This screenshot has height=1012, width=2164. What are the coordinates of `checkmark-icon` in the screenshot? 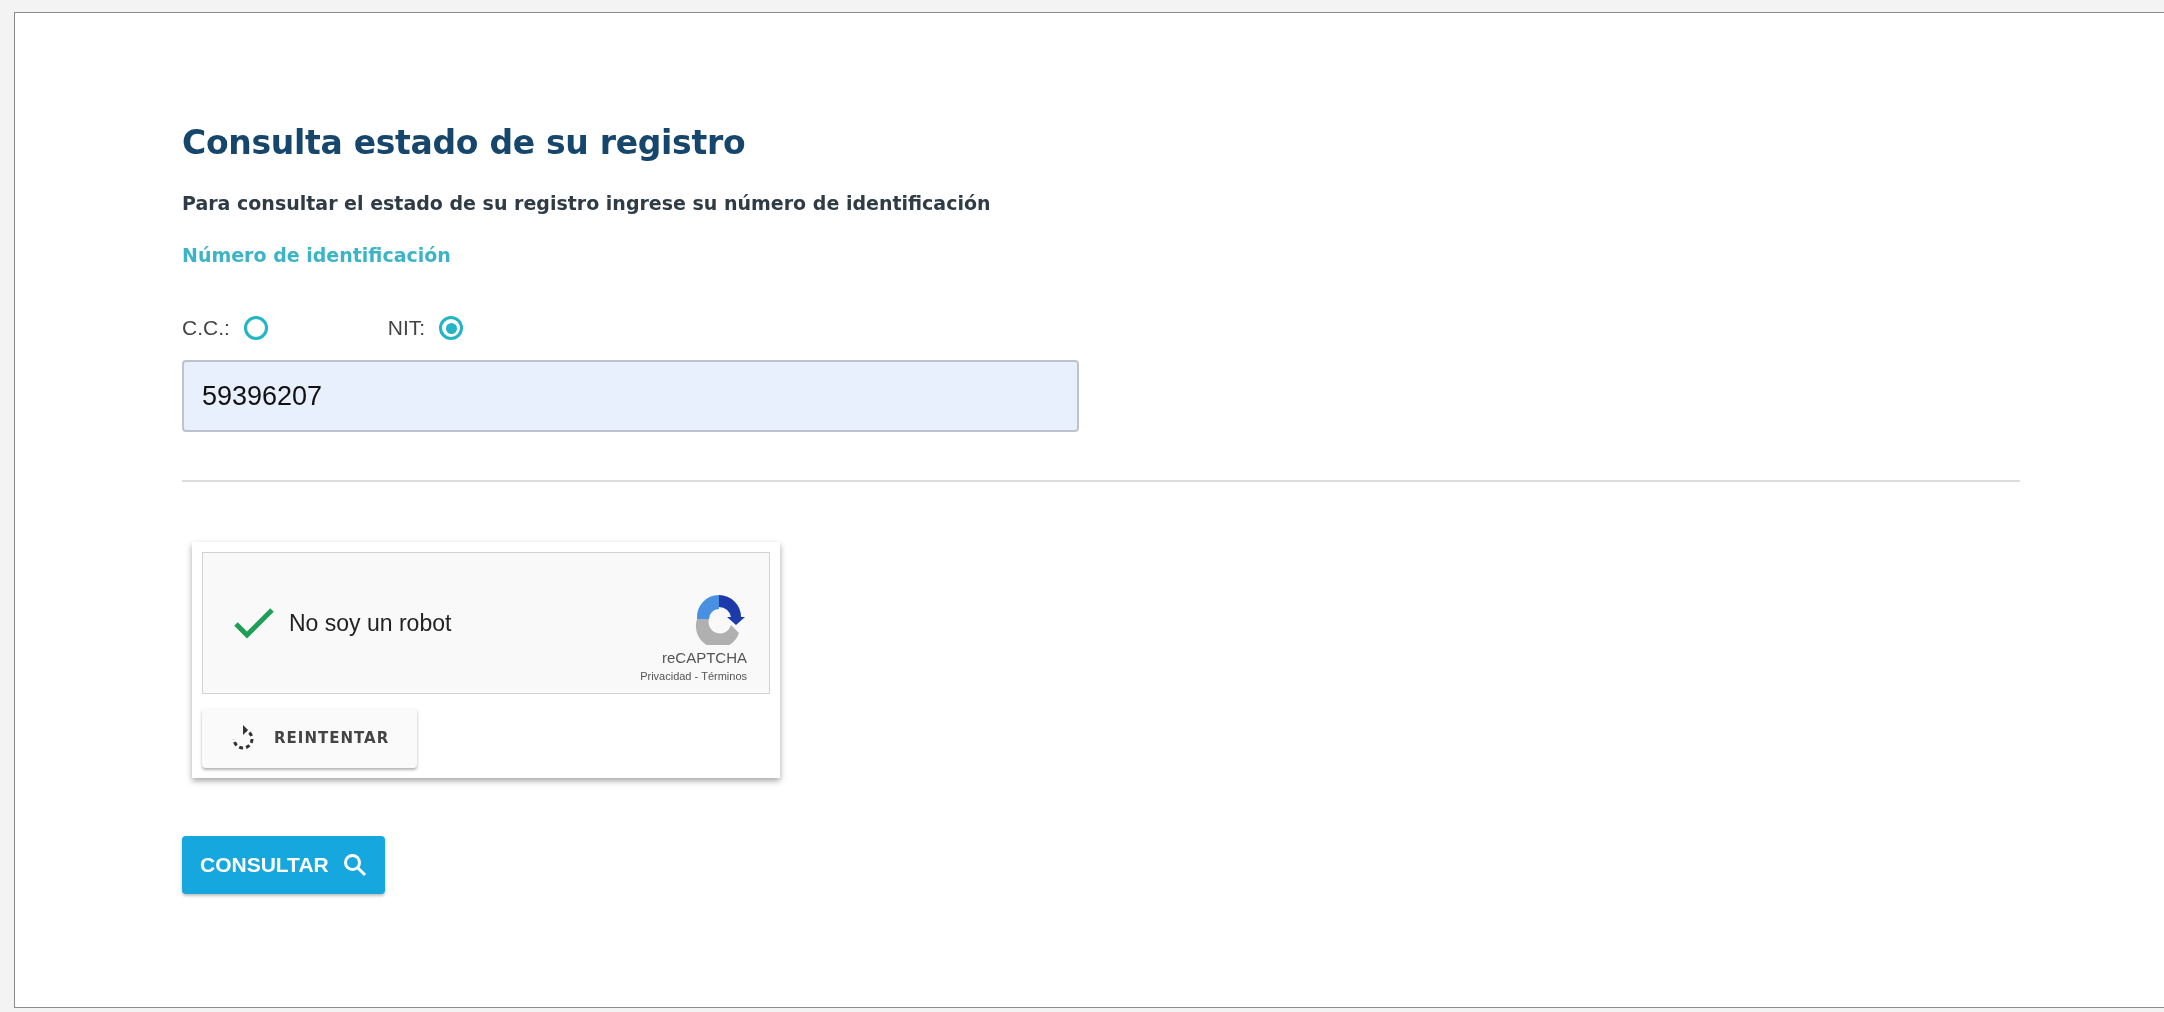 It's located at (254, 623).